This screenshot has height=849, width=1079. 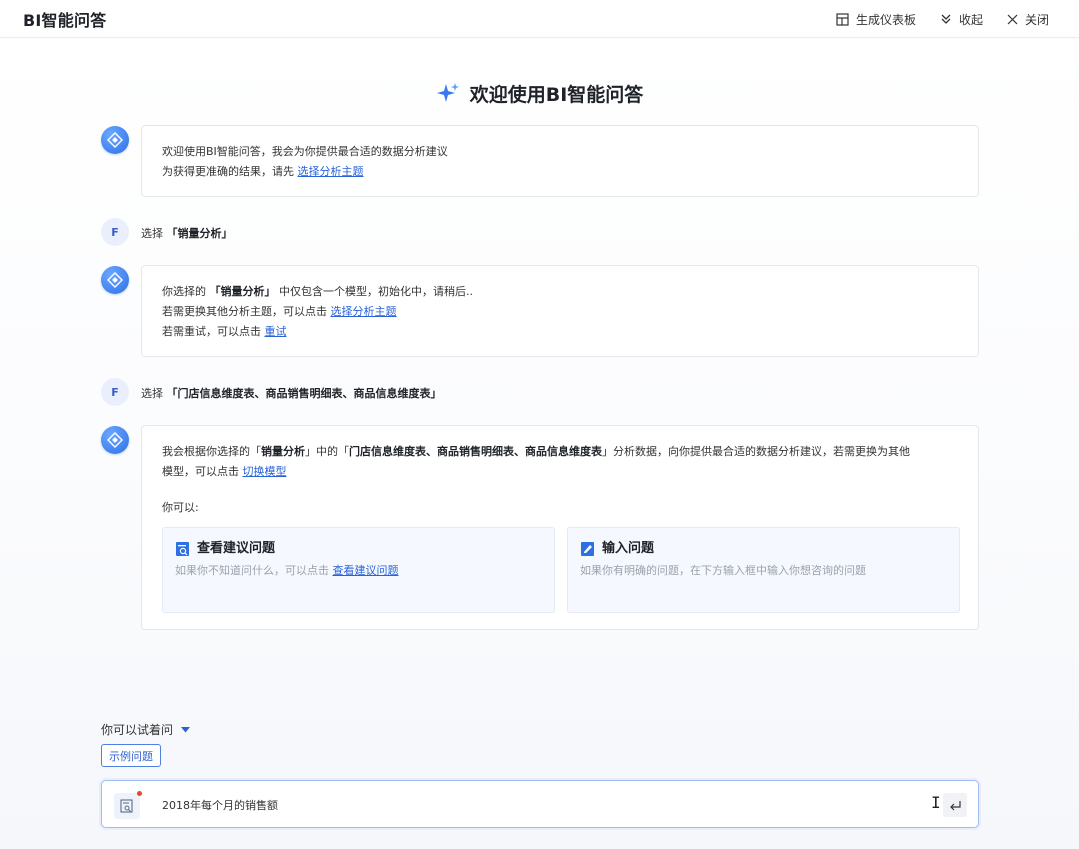 I want to click on input-question-card: 输入问题 如果你有明确的问题，在下方输入框中输入你想咨询的问题, so click(x=763, y=570).